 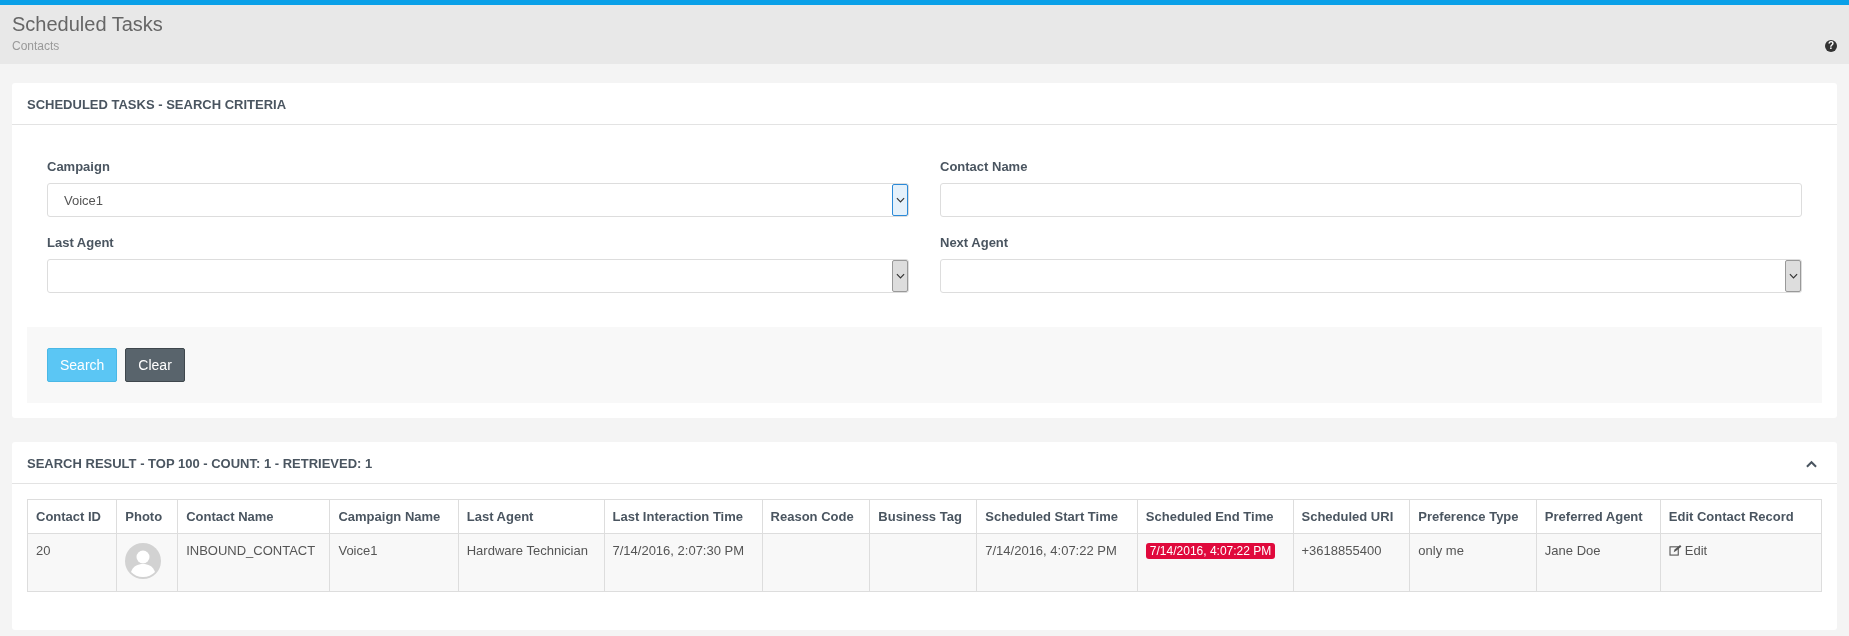 I want to click on column-header: Edit Contact Record, so click(x=1741, y=516).